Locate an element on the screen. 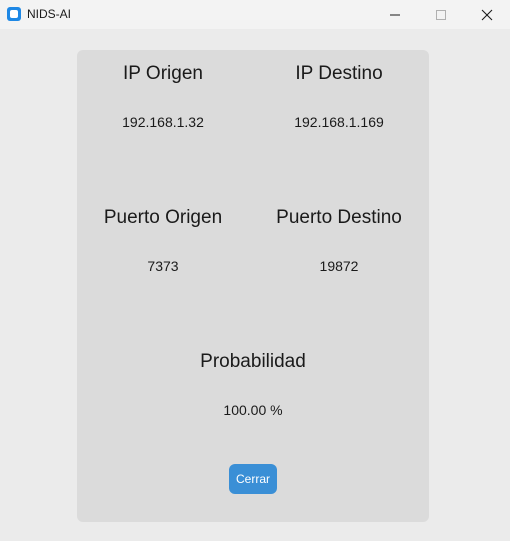  ip-destino-label: IP Destino is located at coordinates (339, 73).